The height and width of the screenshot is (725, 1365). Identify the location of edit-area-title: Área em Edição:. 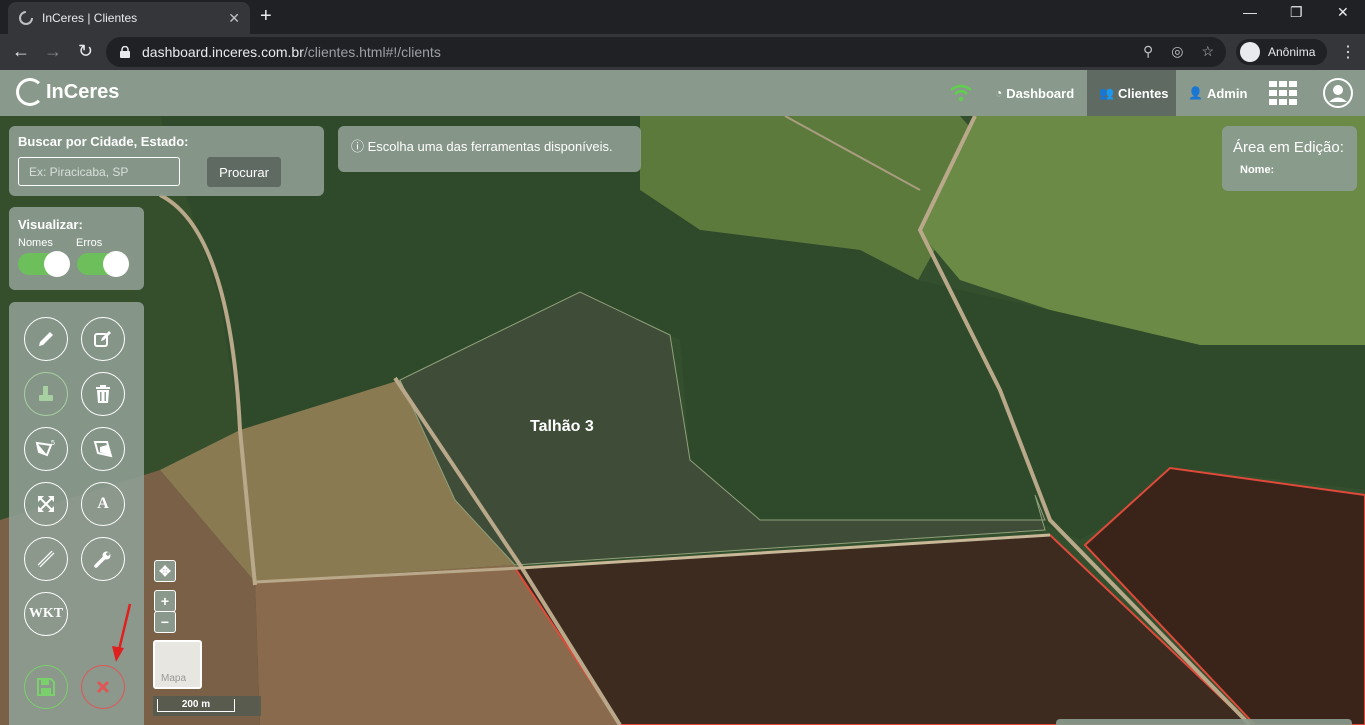
(1288, 147).